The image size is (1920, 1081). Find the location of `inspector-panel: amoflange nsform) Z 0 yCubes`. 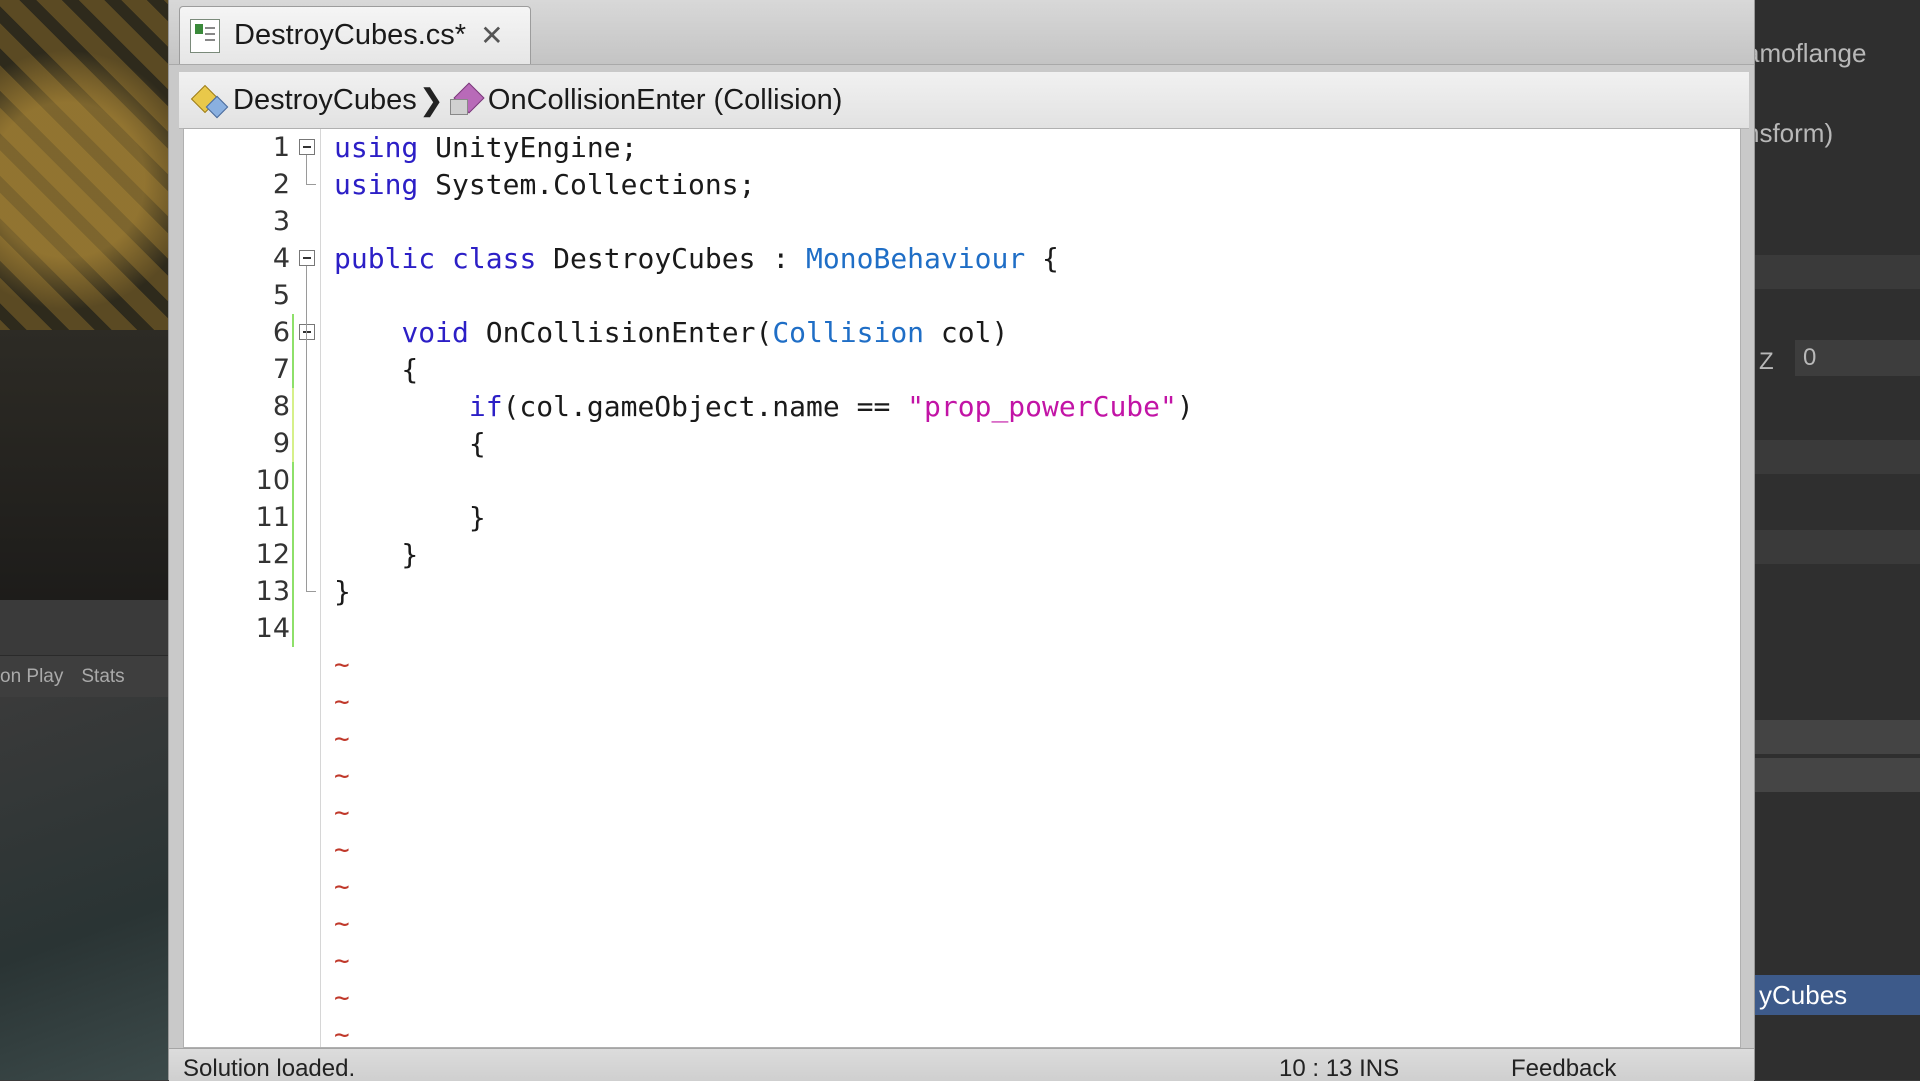

inspector-panel: amoflange nsform) Z 0 yCubes is located at coordinates (1832, 540).